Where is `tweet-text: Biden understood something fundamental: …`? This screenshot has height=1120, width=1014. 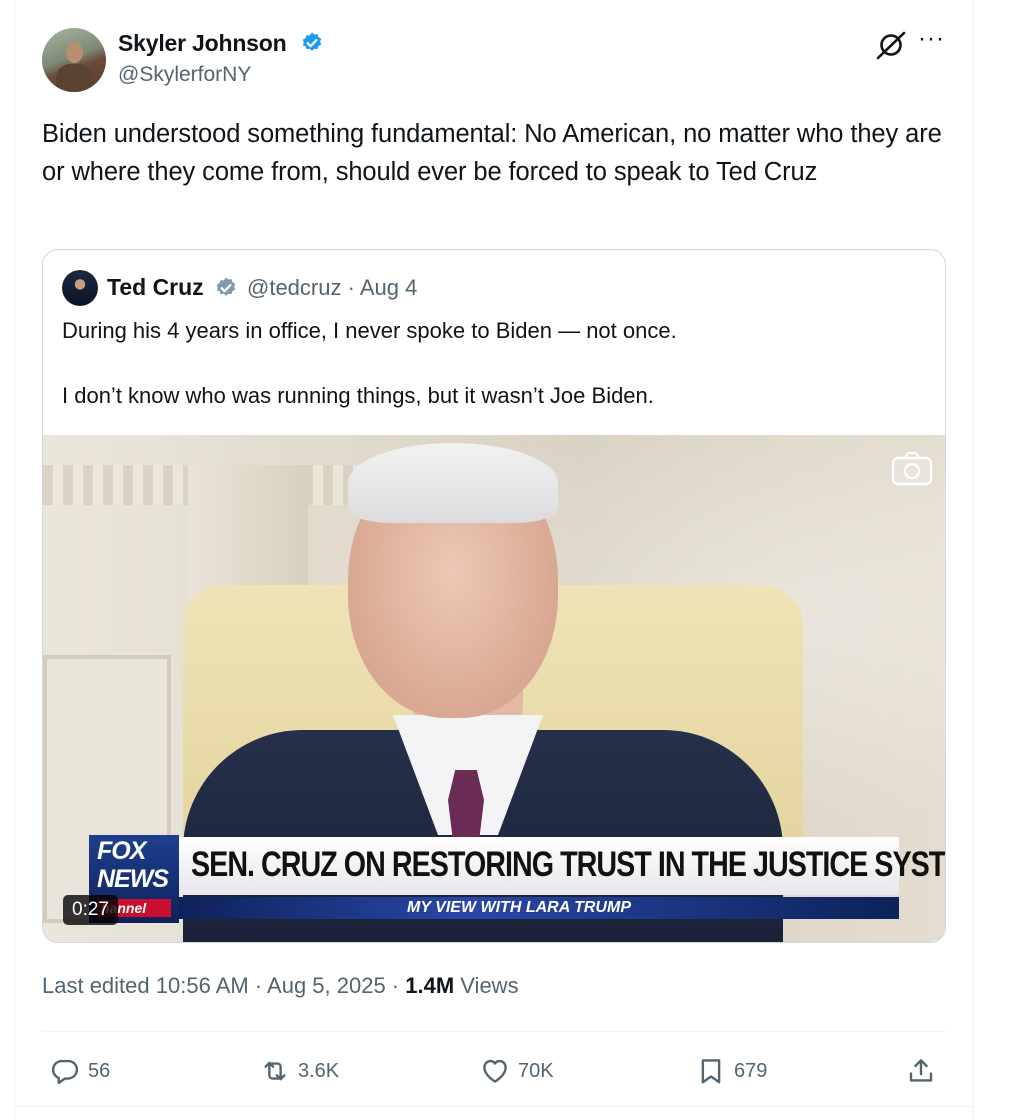 tweet-text: Biden understood something fundamental: … is located at coordinates (492, 153).